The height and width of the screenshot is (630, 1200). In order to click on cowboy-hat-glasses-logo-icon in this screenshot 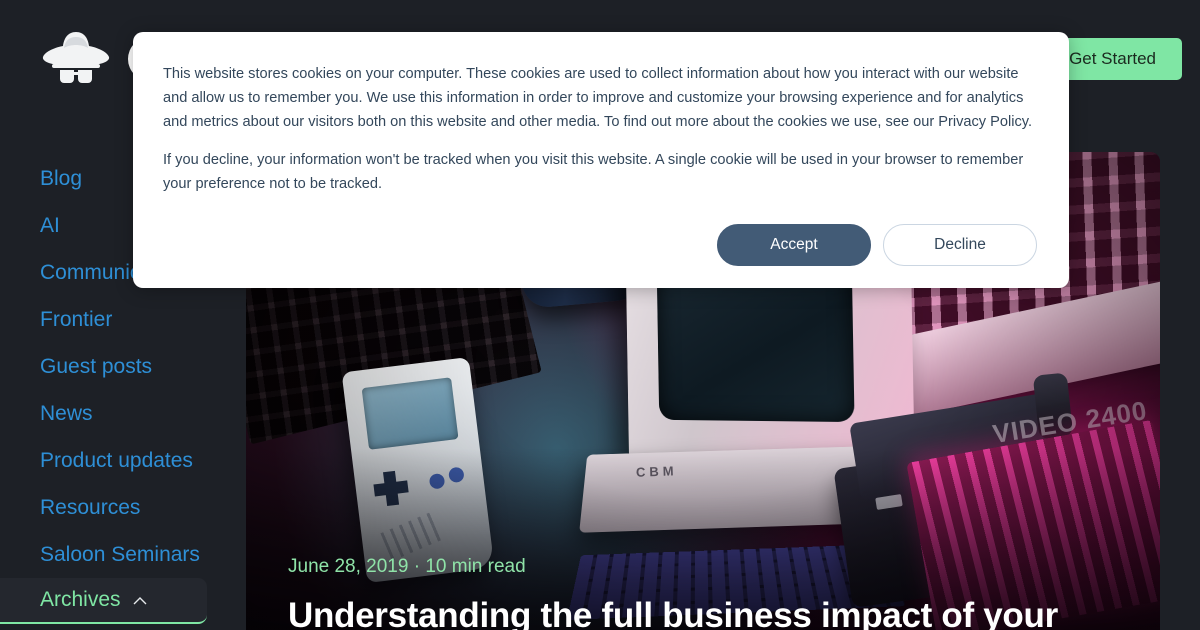, I will do `click(76, 58)`.